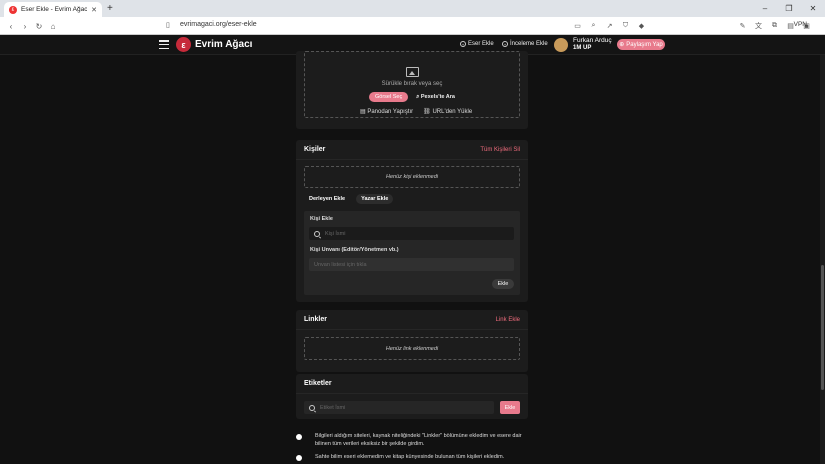 This screenshot has height=464, width=825. I want to click on add-person-button: Ekle, so click(503, 284).